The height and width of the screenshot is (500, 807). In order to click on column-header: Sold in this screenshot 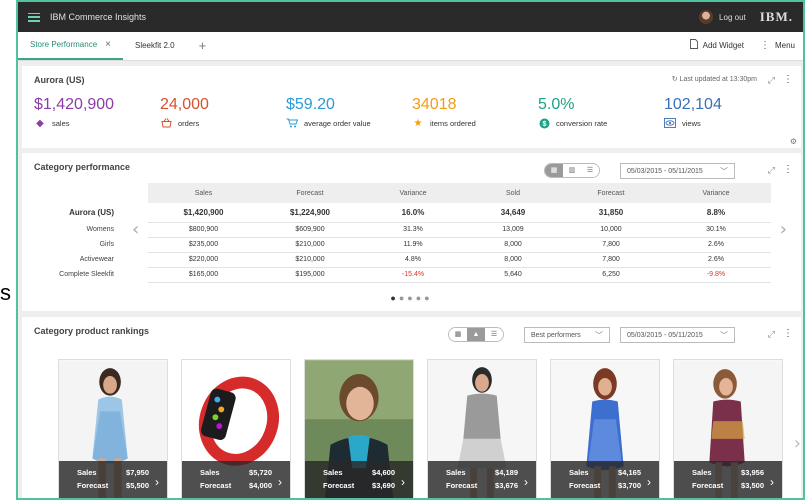, I will do `click(513, 193)`.